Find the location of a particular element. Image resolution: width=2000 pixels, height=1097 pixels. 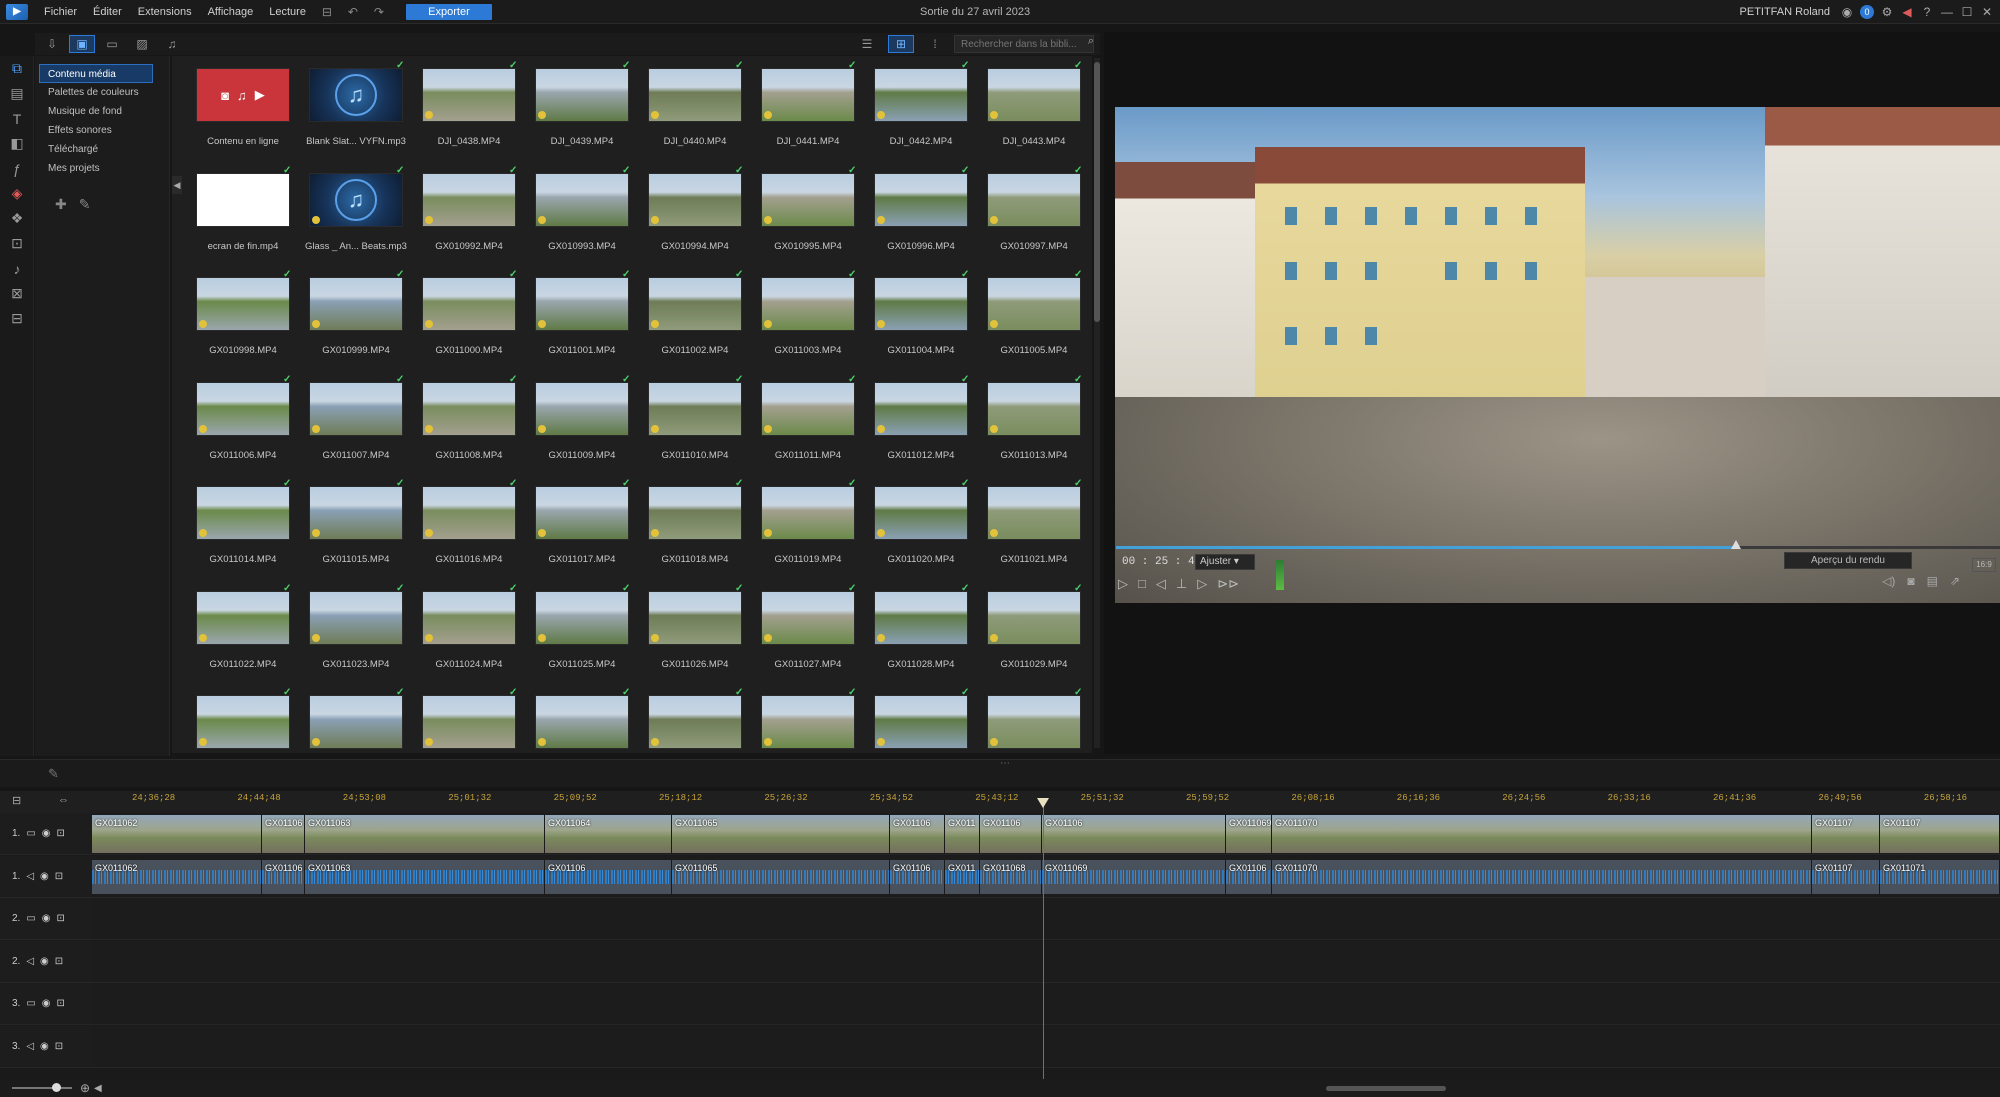

media-tile: ✓ GX011010.MP4 is located at coordinates (683, 420).